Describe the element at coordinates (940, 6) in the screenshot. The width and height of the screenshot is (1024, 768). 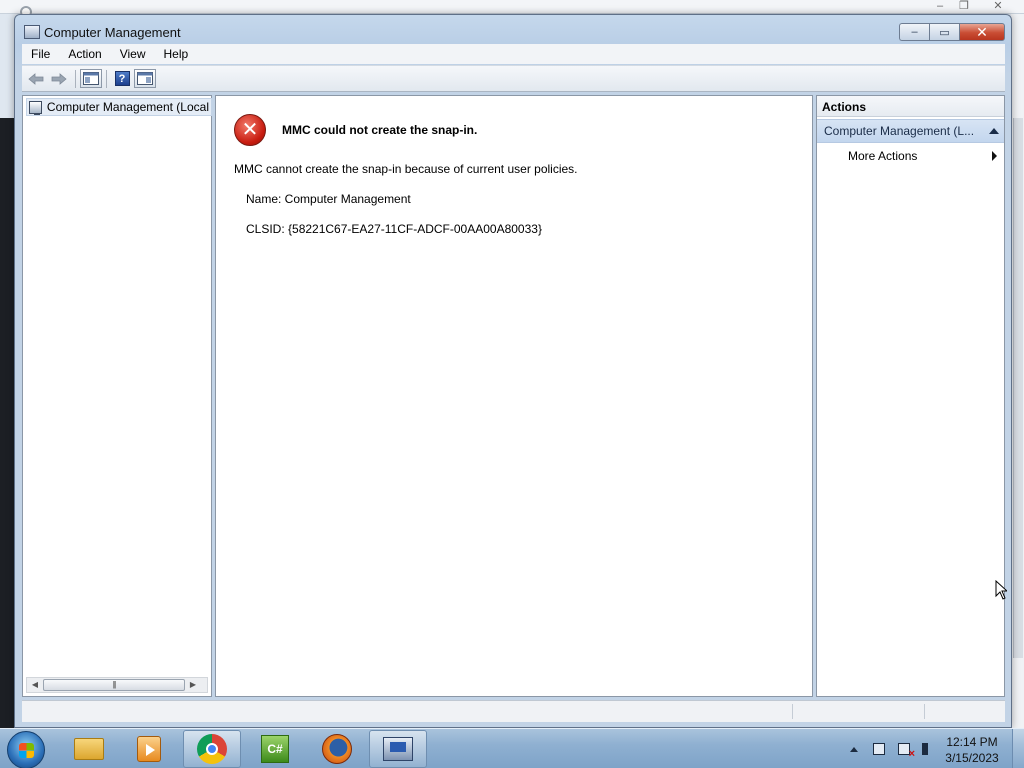
I see `background-minimize-icon: –` at that location.